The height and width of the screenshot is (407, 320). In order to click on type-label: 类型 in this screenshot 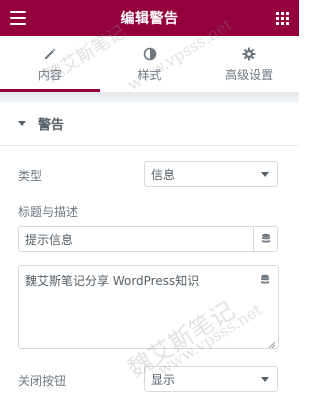, I will do `click(30, 176)`.